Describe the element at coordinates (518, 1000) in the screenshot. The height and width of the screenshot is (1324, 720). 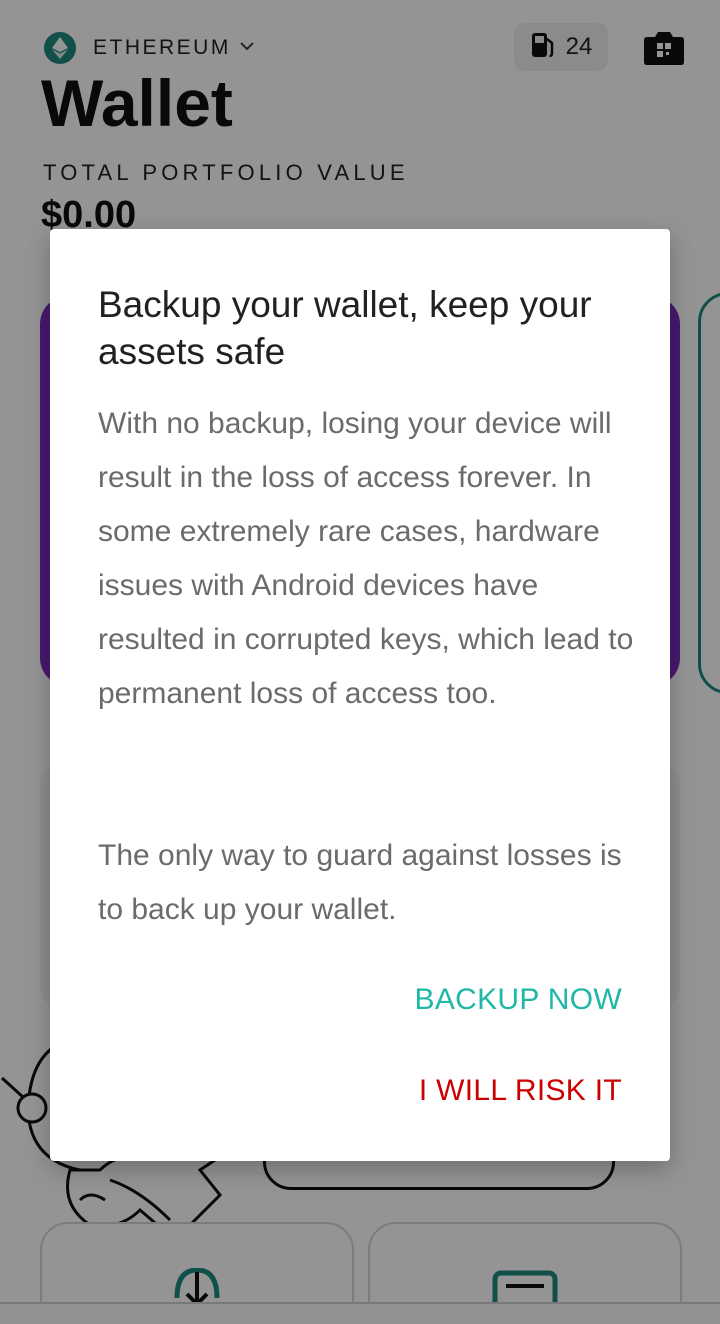
I see `backup-now-button: BACKUP NOW` at that location.